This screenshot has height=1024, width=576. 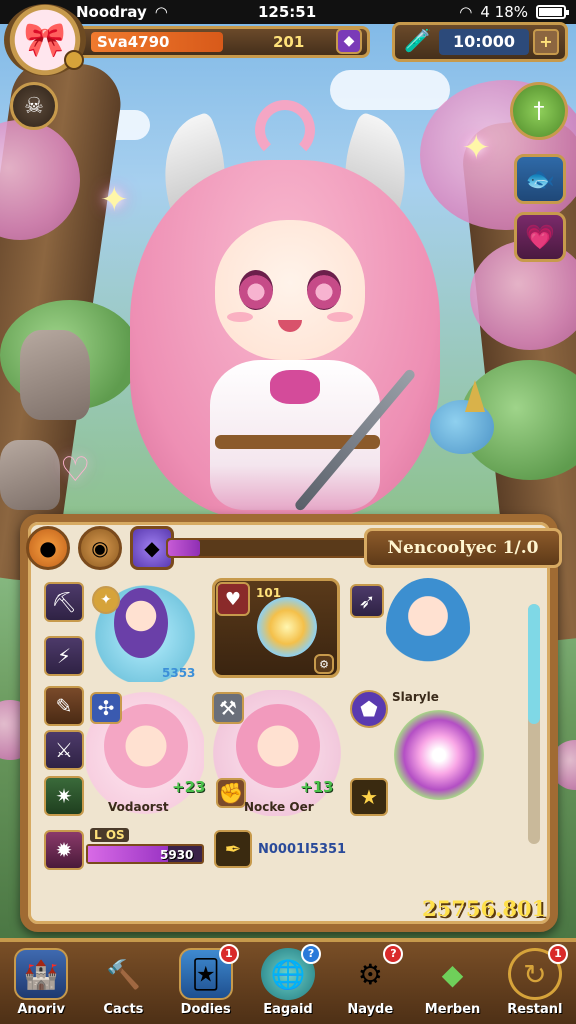 What do you see at coordinates (233, 849) in the screenshot?
I see `quill-icon: ✒` at bounding box center [233, 849].